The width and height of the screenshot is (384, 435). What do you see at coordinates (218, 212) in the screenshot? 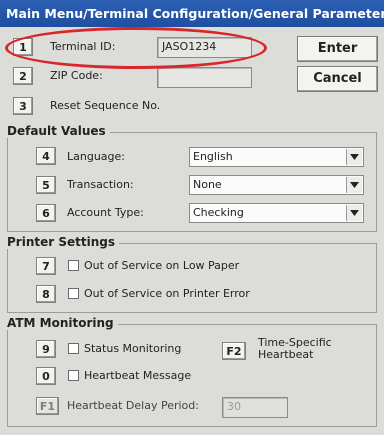
I see `account-type-value: Checking` at bounding box center [218, 212].